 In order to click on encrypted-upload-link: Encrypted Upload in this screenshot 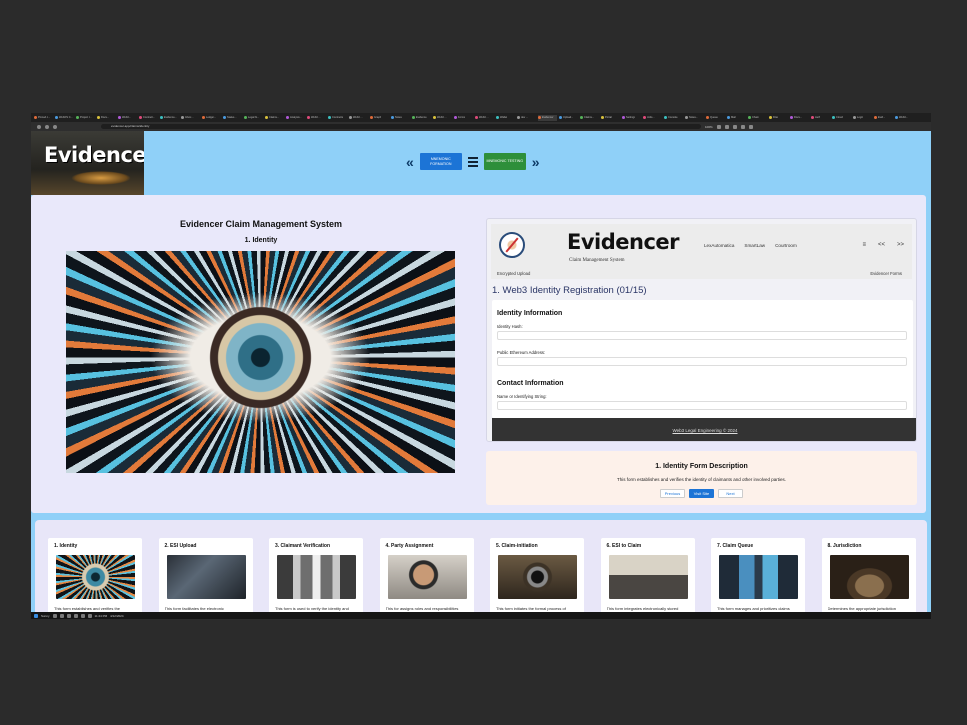, I will do `click(513, 273)`.